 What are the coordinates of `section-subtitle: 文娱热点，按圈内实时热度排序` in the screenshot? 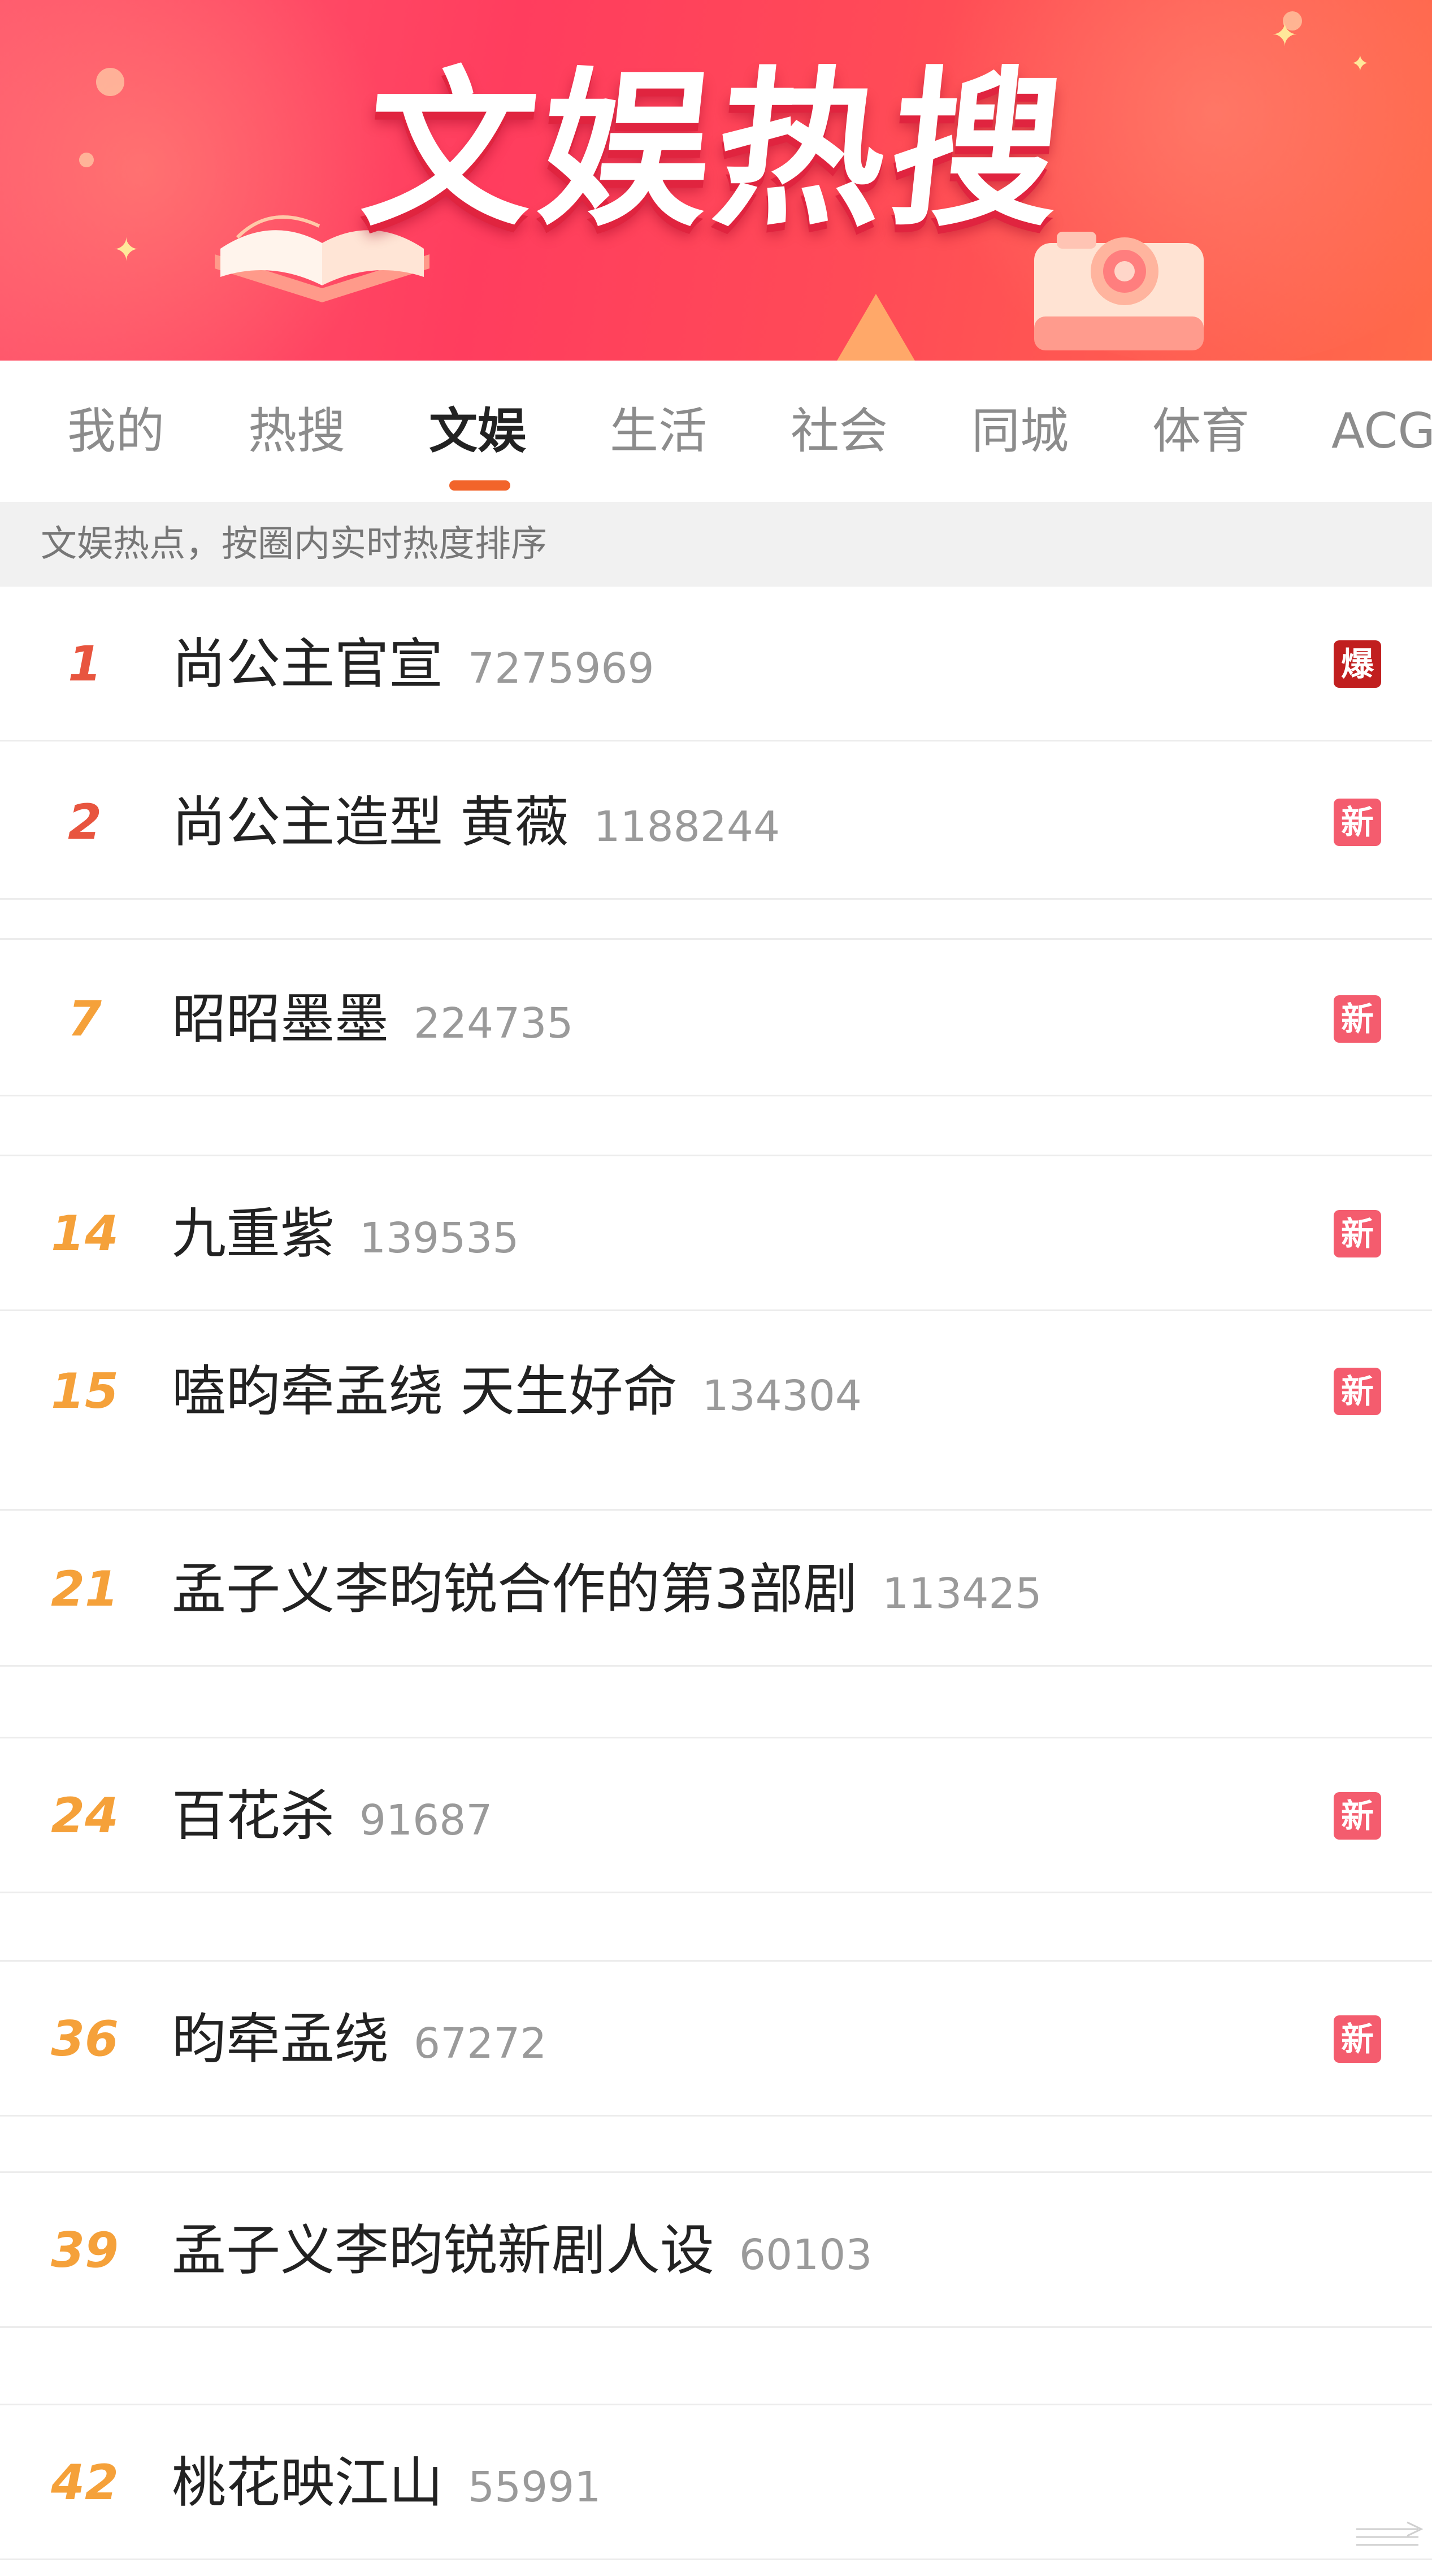 It's located at (716, 544).